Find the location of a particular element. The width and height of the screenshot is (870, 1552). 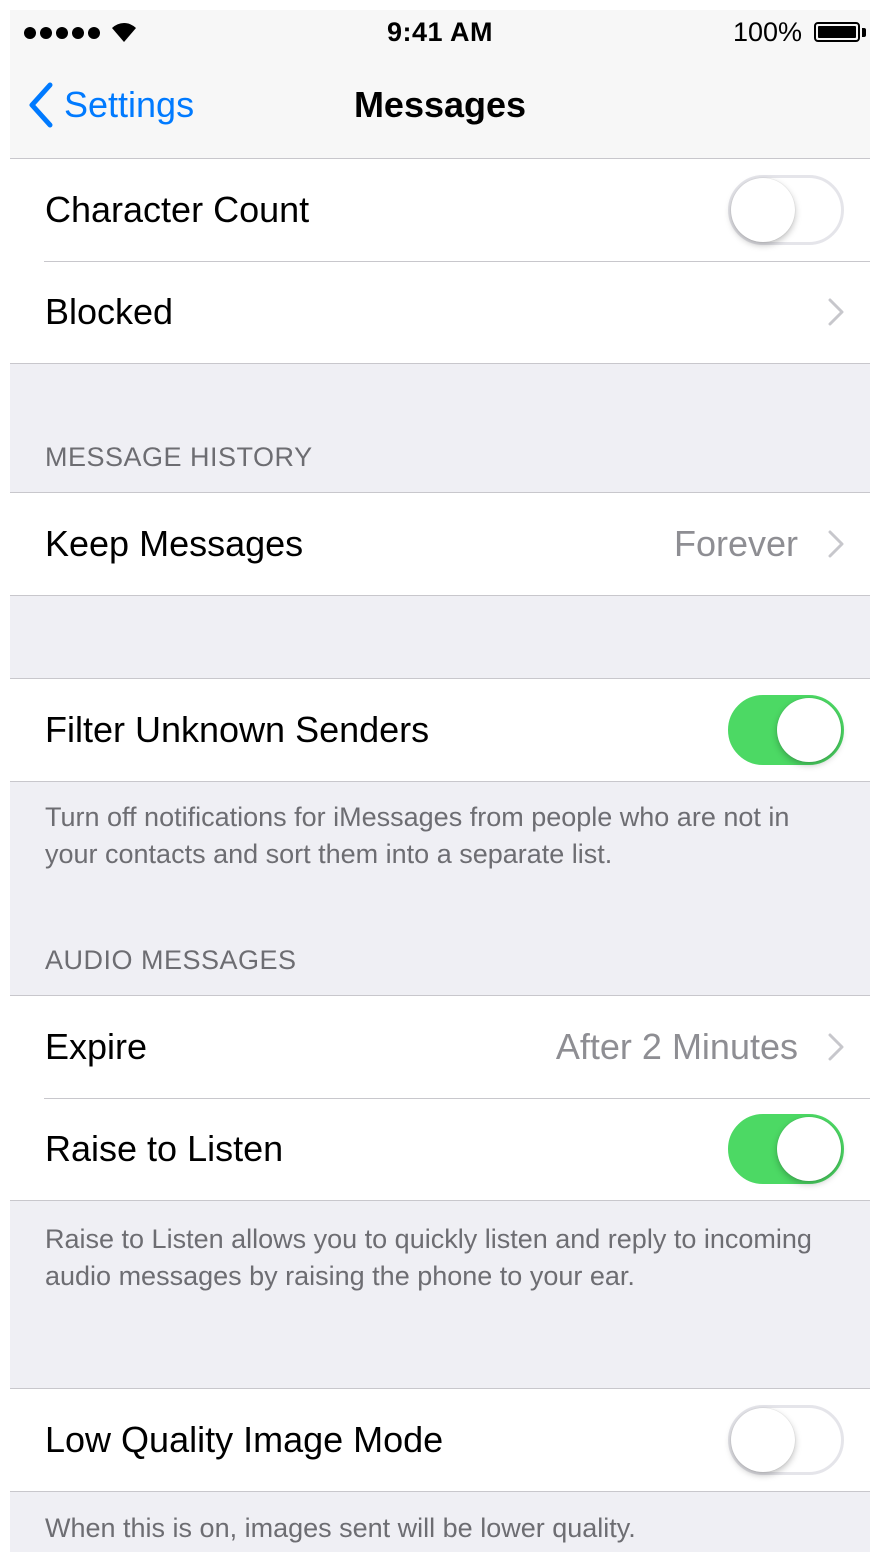

row-character-count: Character Count is located at coordinates (440, 210).